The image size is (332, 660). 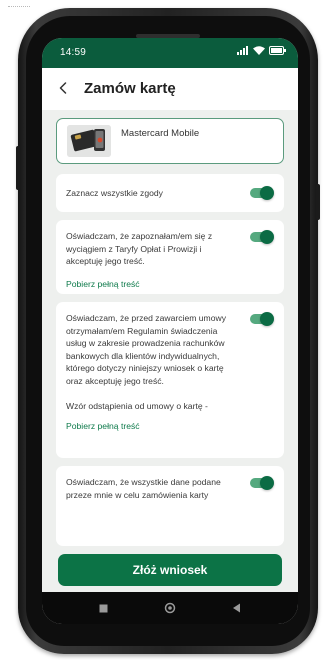 What do you see at coordinates (114, 193) in the screenshot?
I see `consent-text: Zaznacz wszystkie zgody` at bounding box center [114, 193].